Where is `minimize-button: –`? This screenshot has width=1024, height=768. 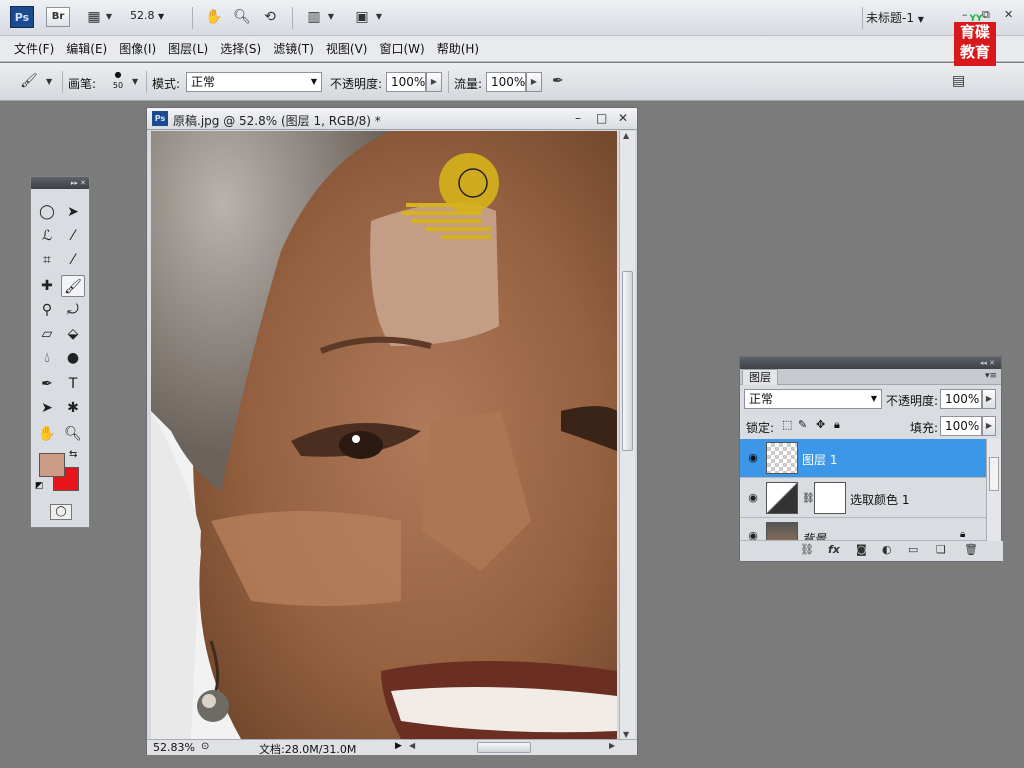 minimize-button: – is located at coordinates (578, 118).